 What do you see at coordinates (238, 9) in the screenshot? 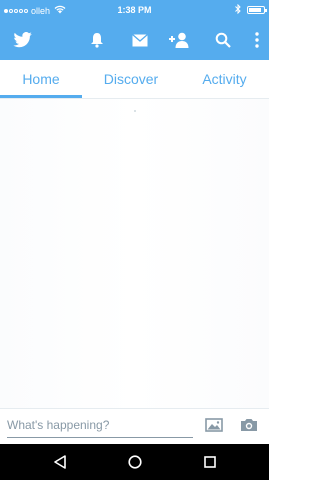
I see `bluetooth-icon` at bounding box center [238, 9].